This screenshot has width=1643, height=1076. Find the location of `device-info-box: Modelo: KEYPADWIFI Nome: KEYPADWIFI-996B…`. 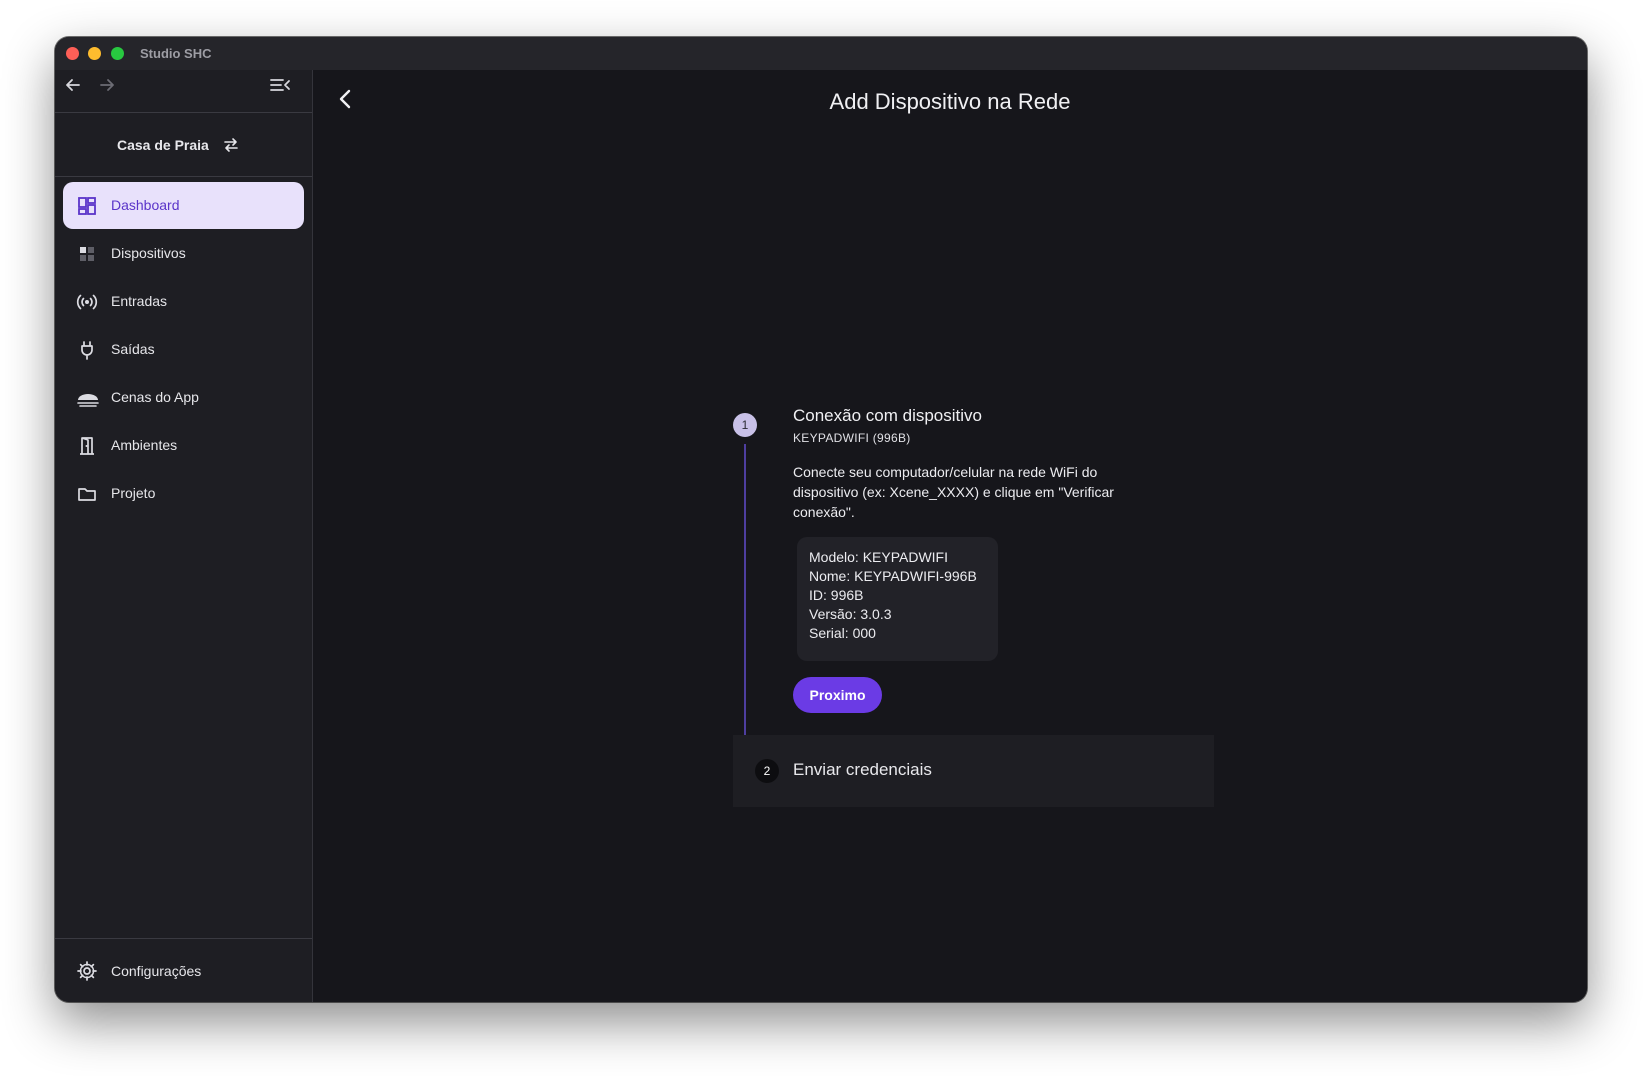

device-info-box: Modelo: KEYPADWIFI Nome: KEYPADWIFI-996B… is located at coordinates (897, 599).